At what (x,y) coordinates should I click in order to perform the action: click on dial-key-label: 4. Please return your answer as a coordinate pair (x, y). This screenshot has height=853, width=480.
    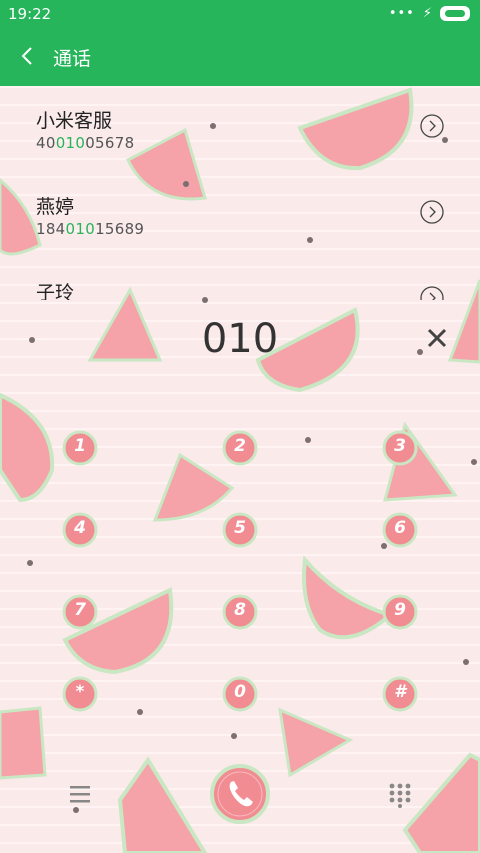
    Looking at the image, I should click on (80, 528).